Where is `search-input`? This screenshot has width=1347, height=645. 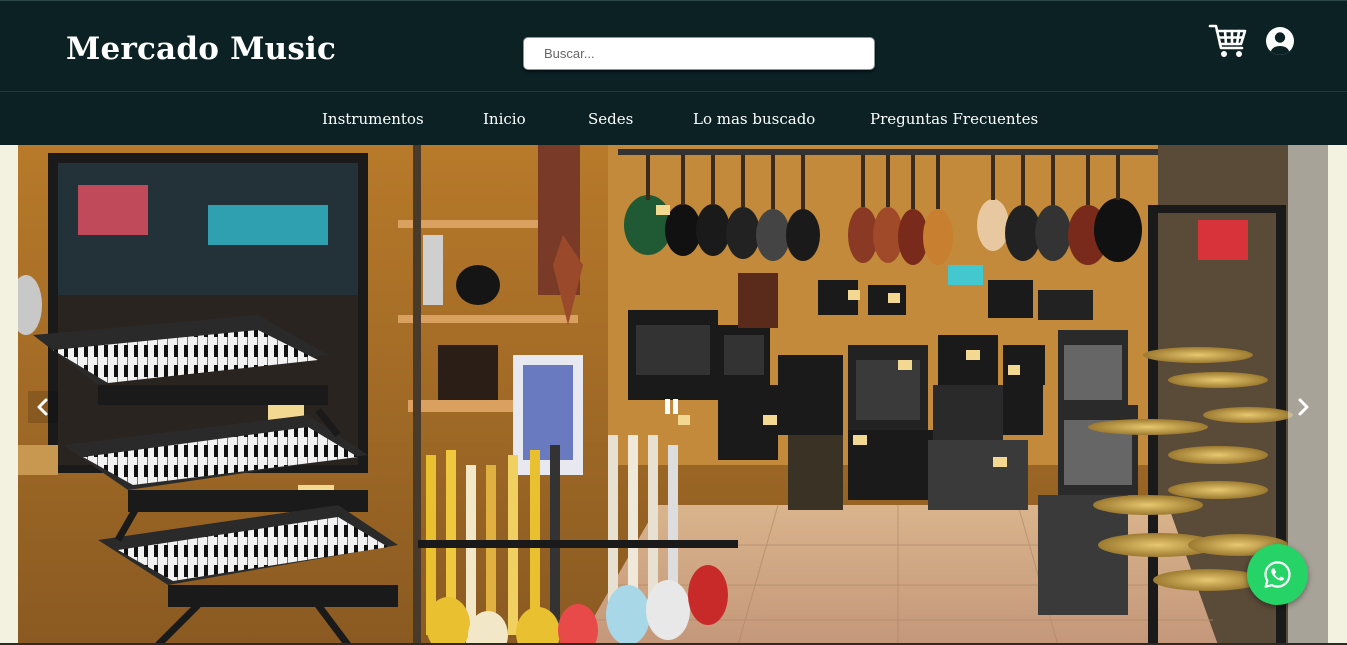
search-input is located at coordinates (699, 53).